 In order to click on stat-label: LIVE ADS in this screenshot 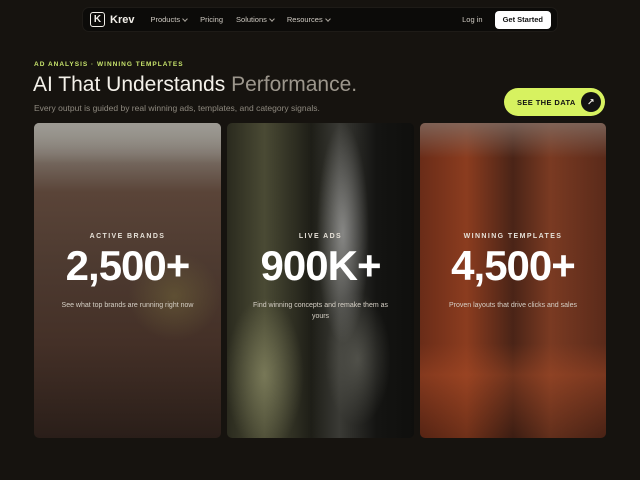, I will do `click(320, 236)`.